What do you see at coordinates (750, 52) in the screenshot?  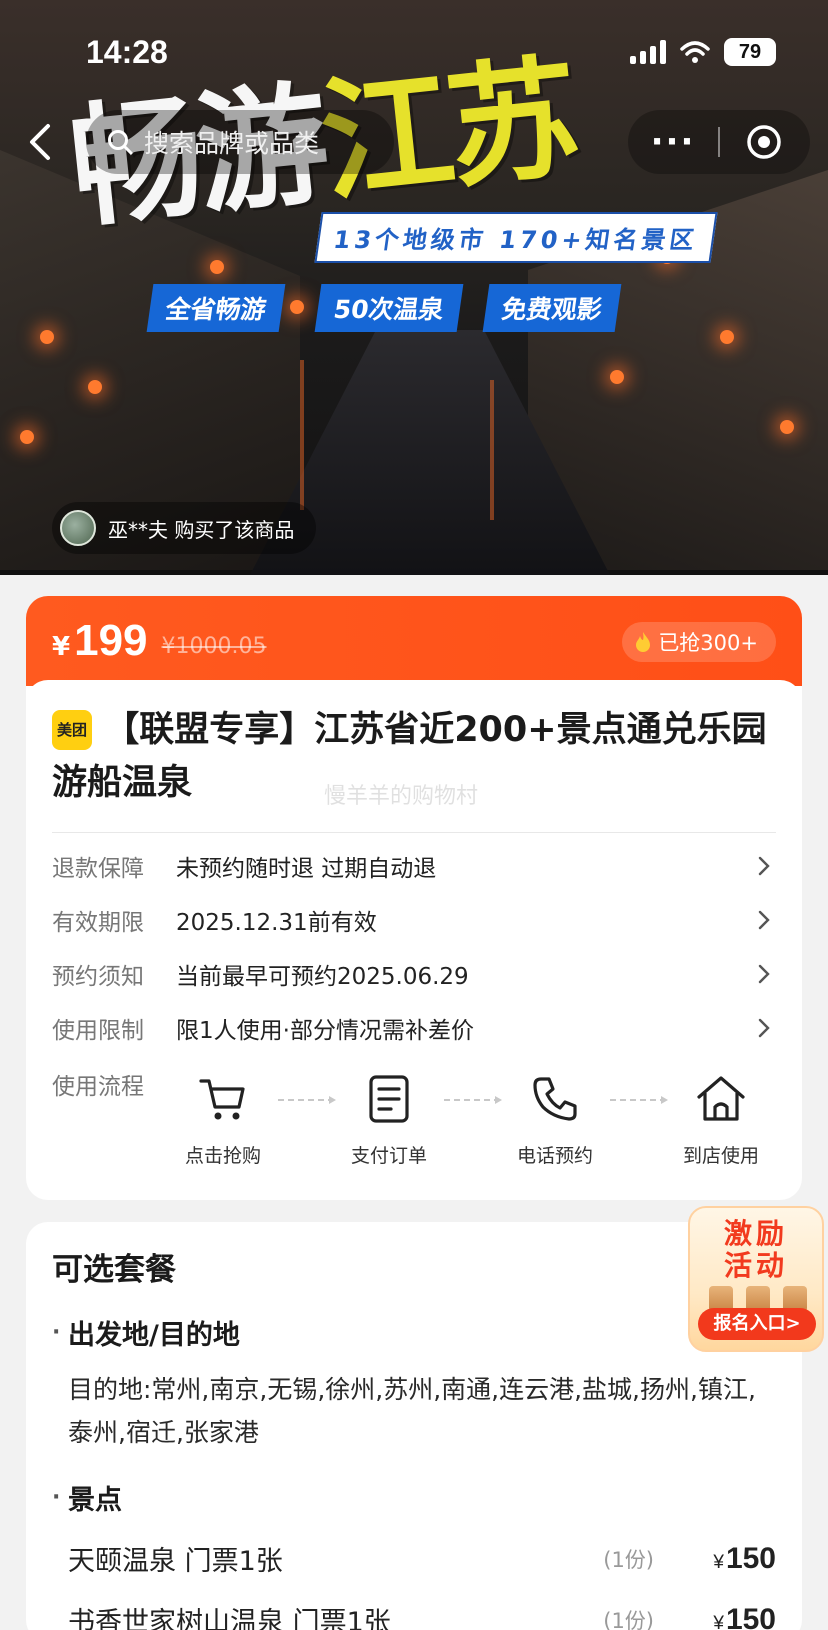 I see `battery-icon: 79` at bounding box center [750, 52].